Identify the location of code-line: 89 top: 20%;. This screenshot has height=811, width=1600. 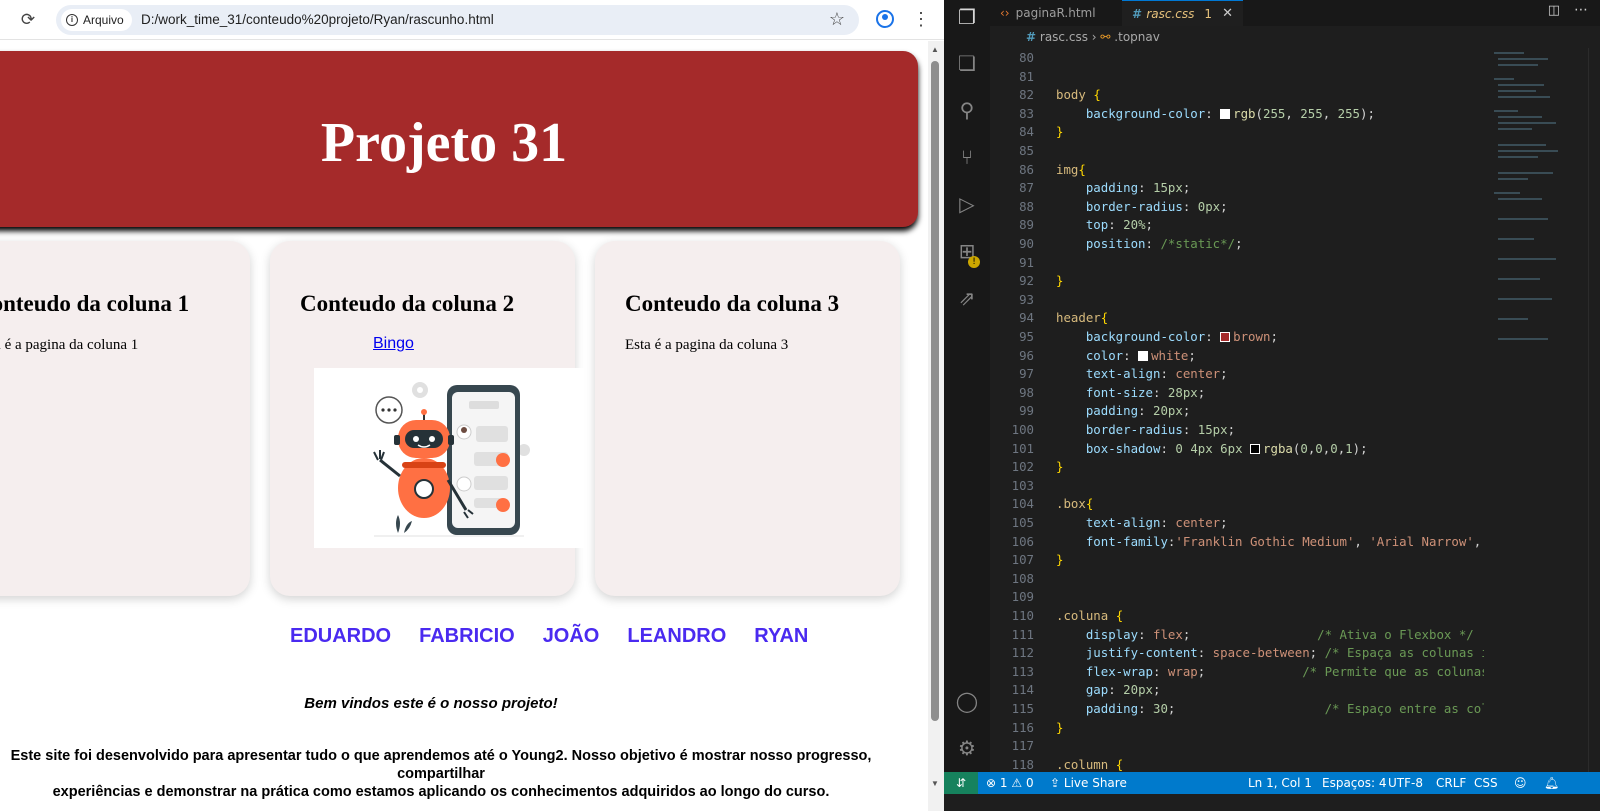
(1237, 225).